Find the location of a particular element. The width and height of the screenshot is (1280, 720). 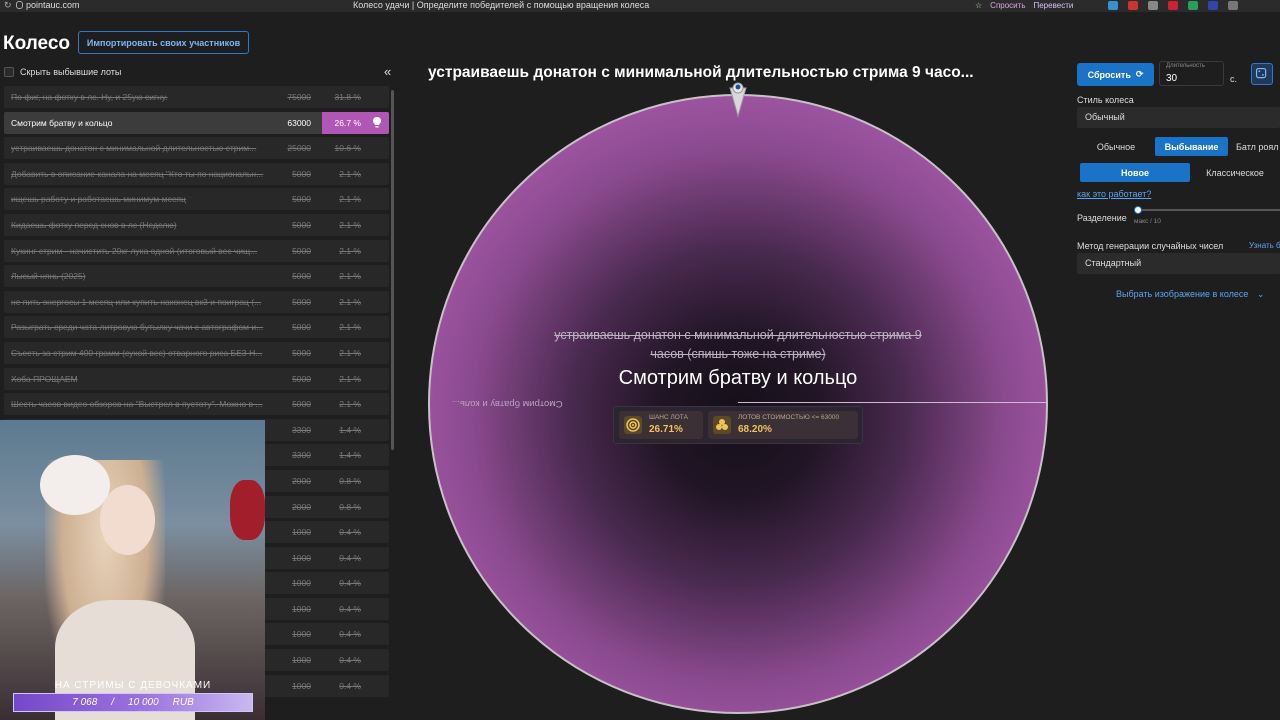

bookmark-icon: ☆ is located at coordinates (978, 5).